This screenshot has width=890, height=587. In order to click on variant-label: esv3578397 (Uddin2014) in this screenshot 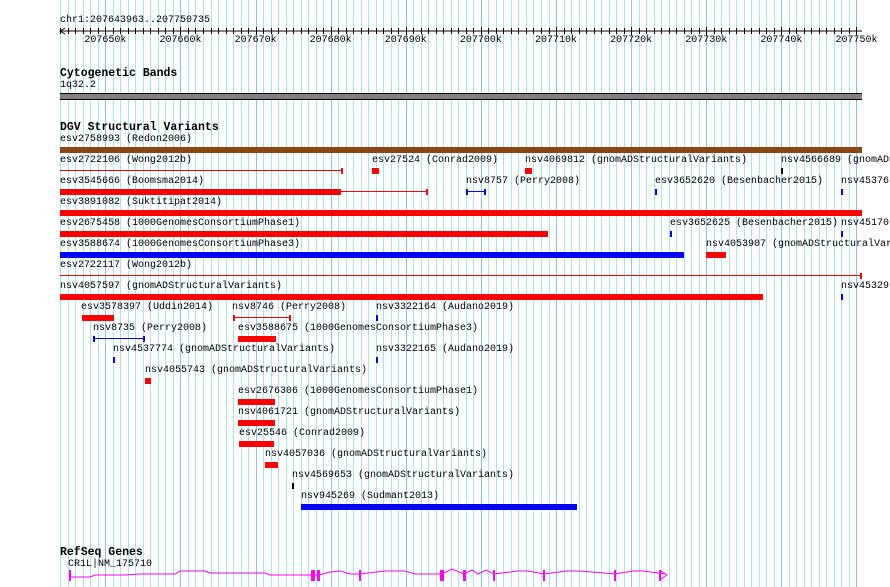, I will do `click(147, 308)`.